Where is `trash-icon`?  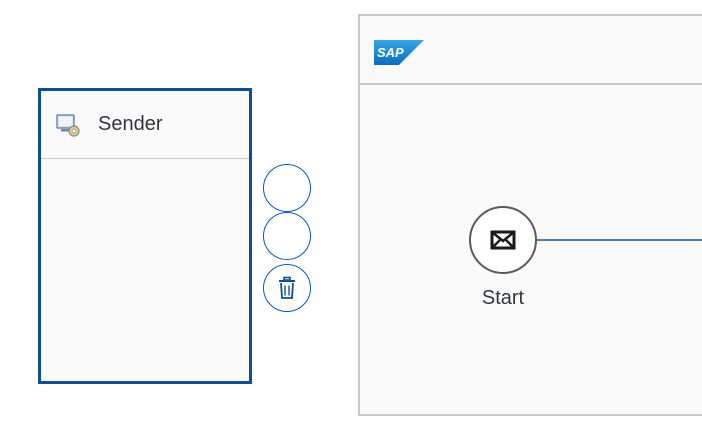 trash-icon is located at coordinates (287, 287).